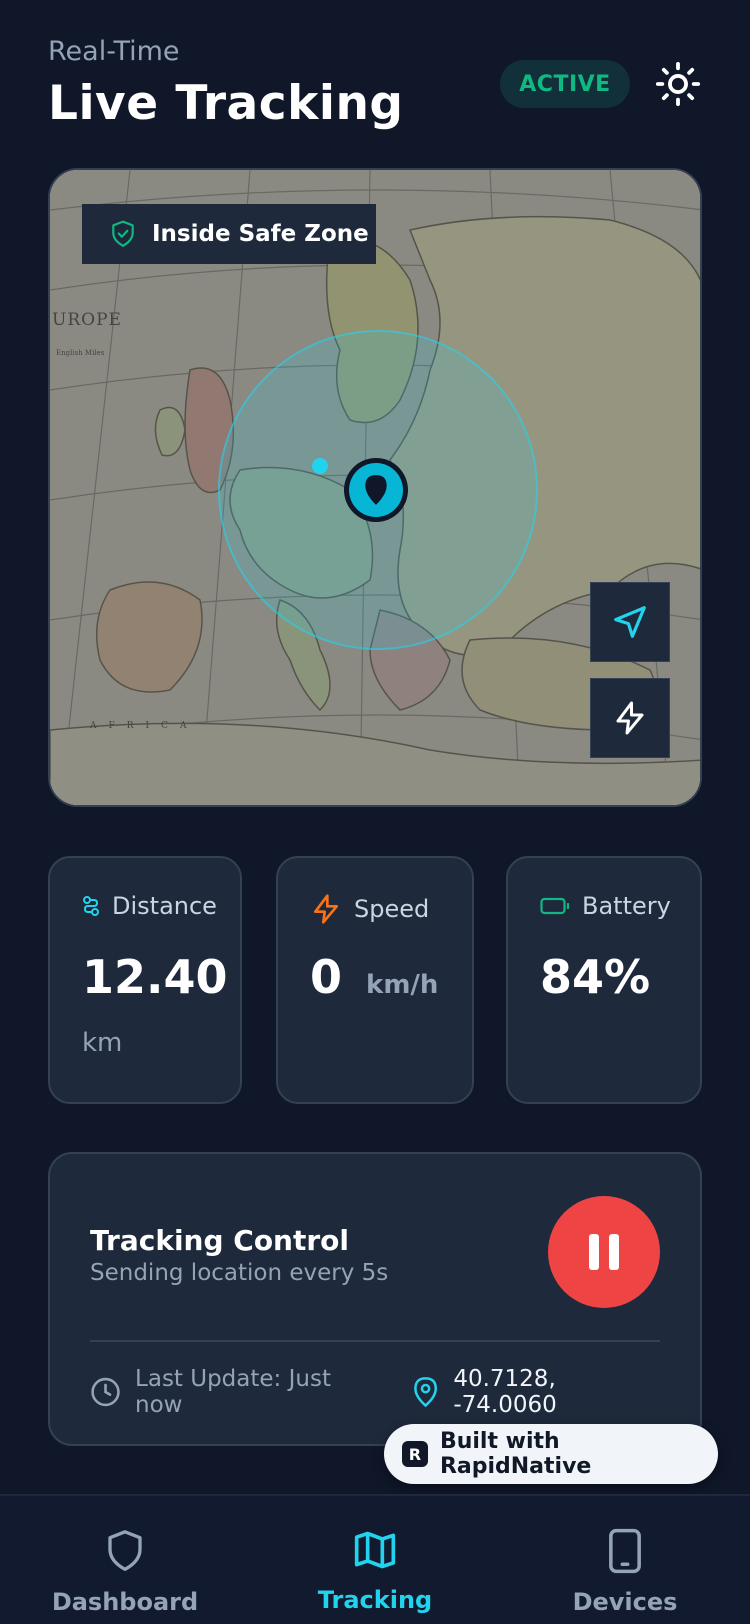 The image size is (750, 1624). What do you see at coordinates (626, 906) in the screenshot?
I see `stat-label: Battery` at bounding box center [626, 906].